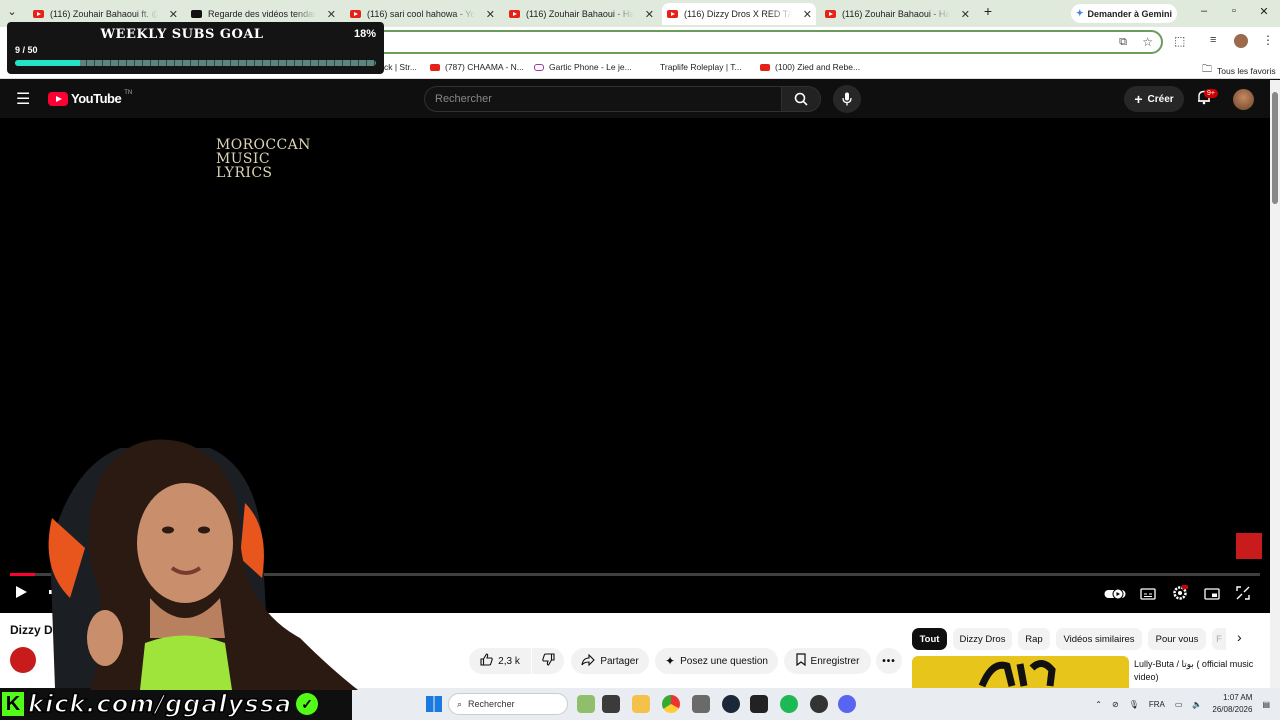  Describe the element at coordinates (1157, 704) in the screenshot. I see `language-indicator: FRA` at that location.